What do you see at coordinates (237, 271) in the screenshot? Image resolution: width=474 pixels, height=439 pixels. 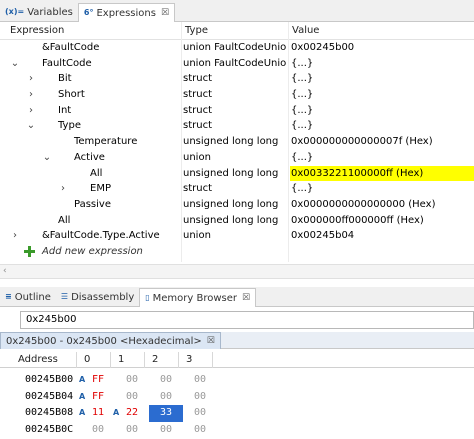 I see `horizontal-scrollbar: ‹` at bounding box center [237, 271].